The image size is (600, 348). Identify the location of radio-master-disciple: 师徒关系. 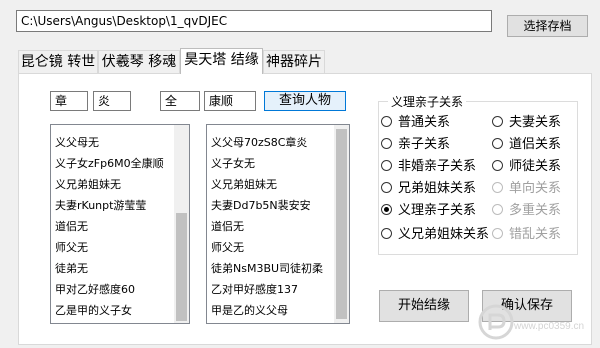
(526, 167).